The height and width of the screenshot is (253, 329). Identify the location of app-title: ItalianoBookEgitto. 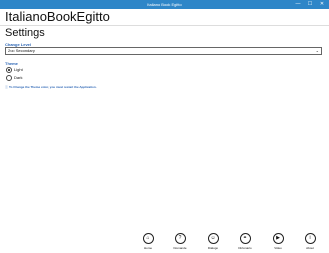
(57, 16).